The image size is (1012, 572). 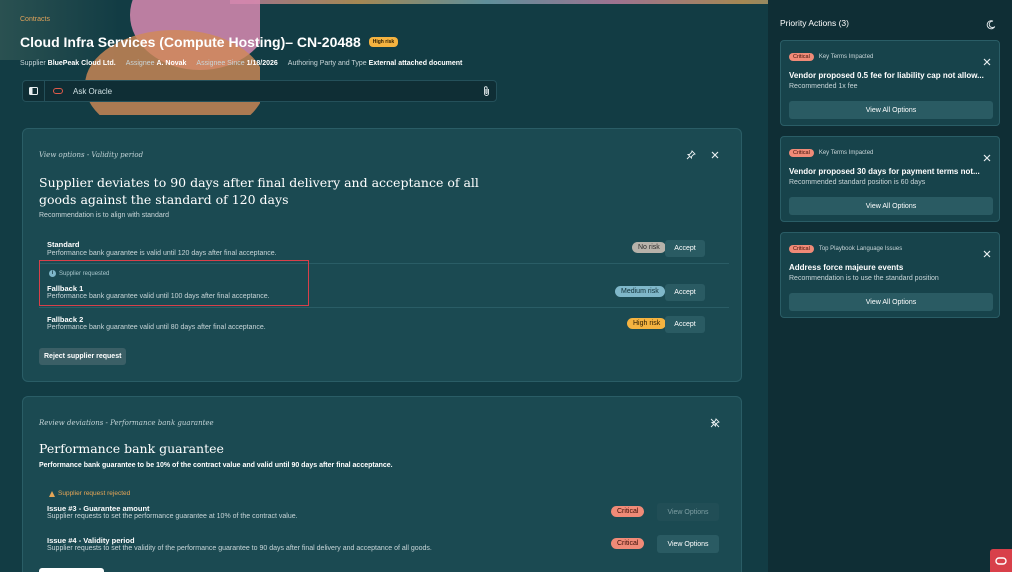 I want to click on supplier-requested-label: i Supplier requested, so click(x=79, y=273).